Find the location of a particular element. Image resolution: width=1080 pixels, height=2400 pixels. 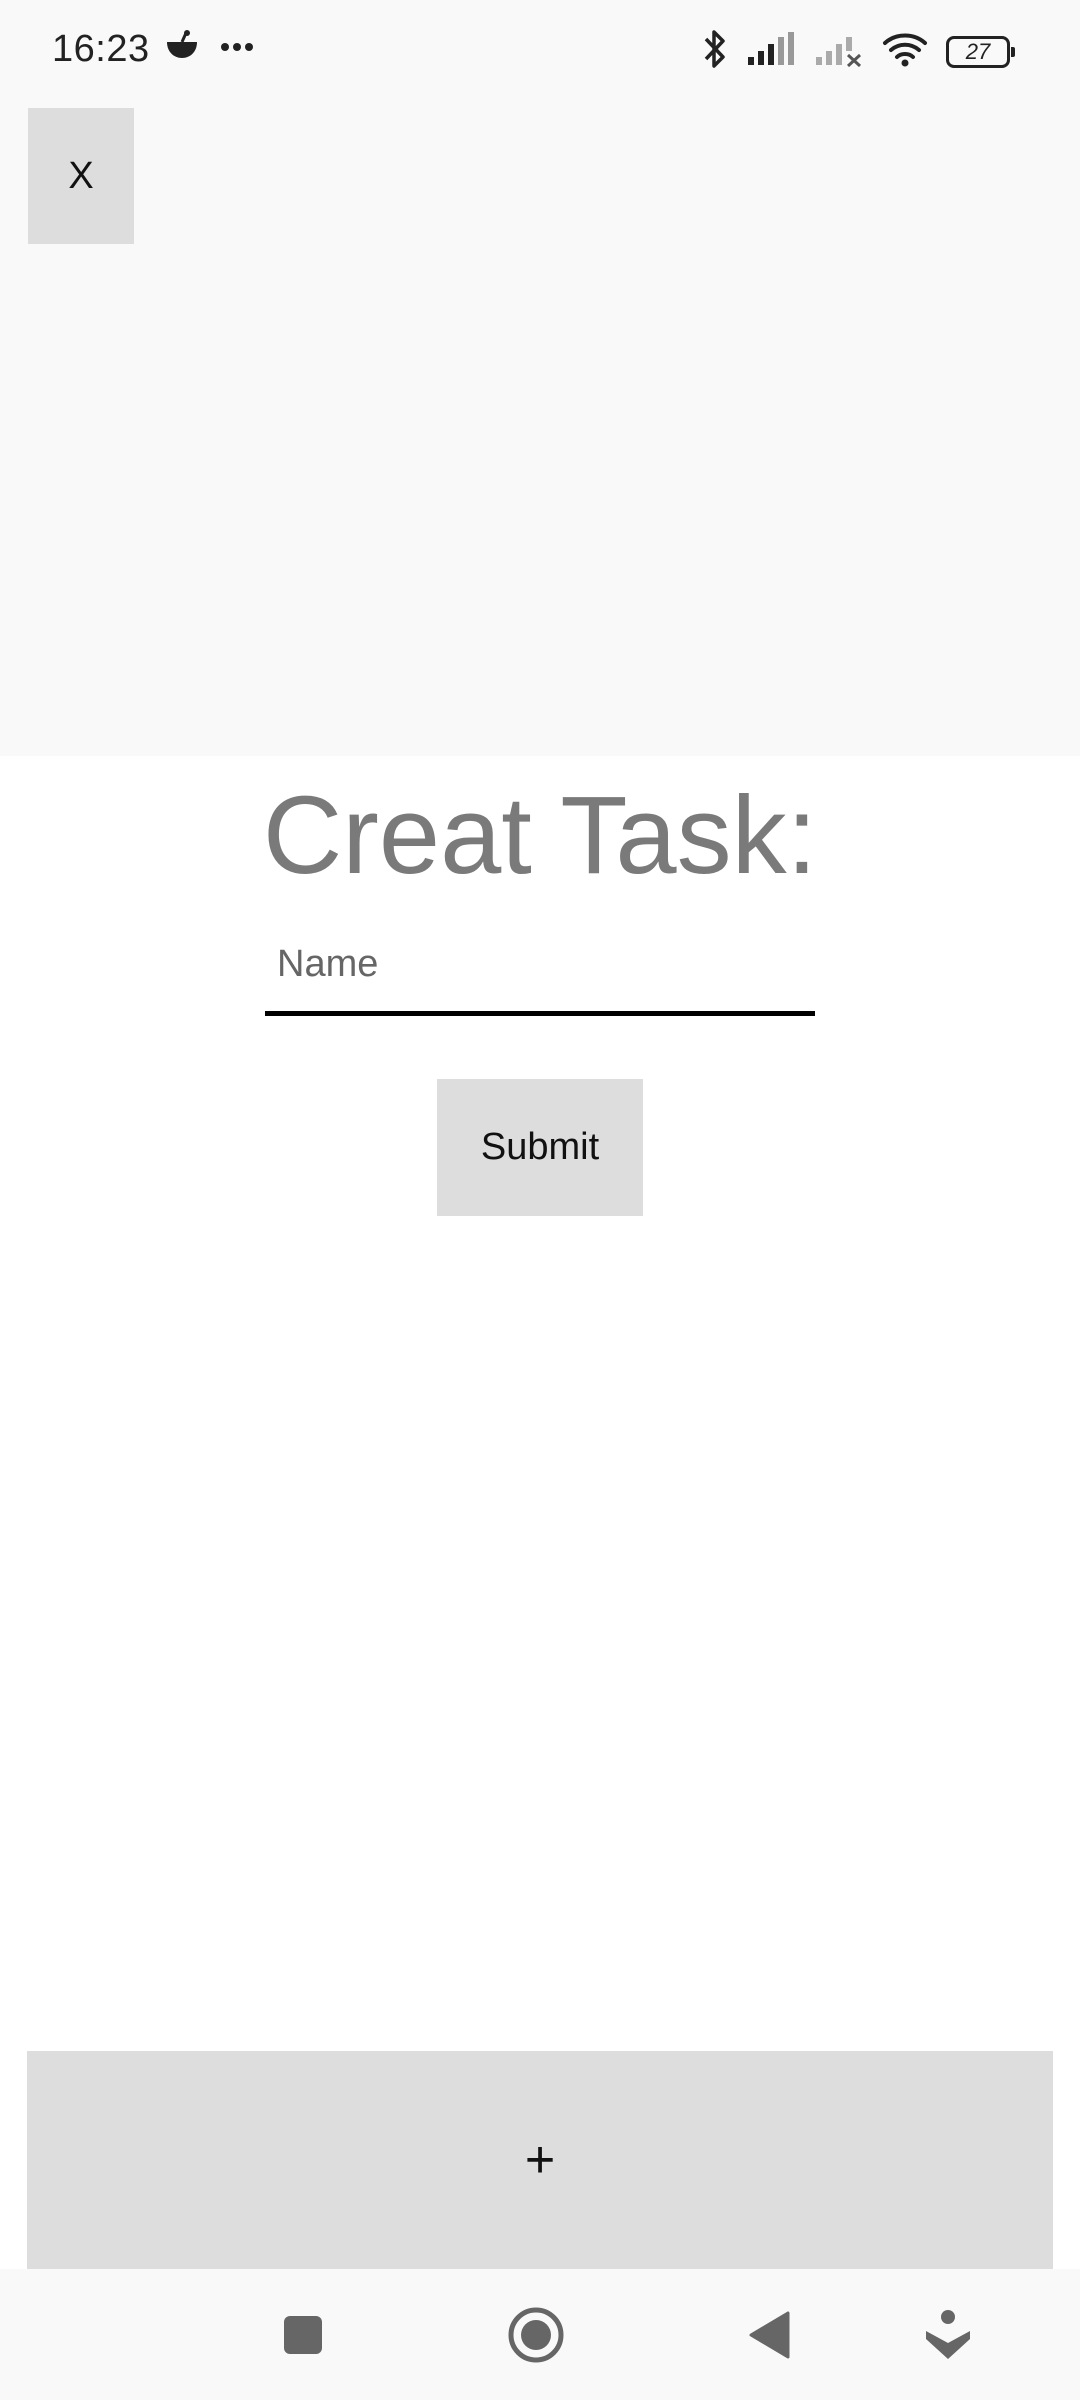

bluetooth-icon is located at coordinates (715, 51).